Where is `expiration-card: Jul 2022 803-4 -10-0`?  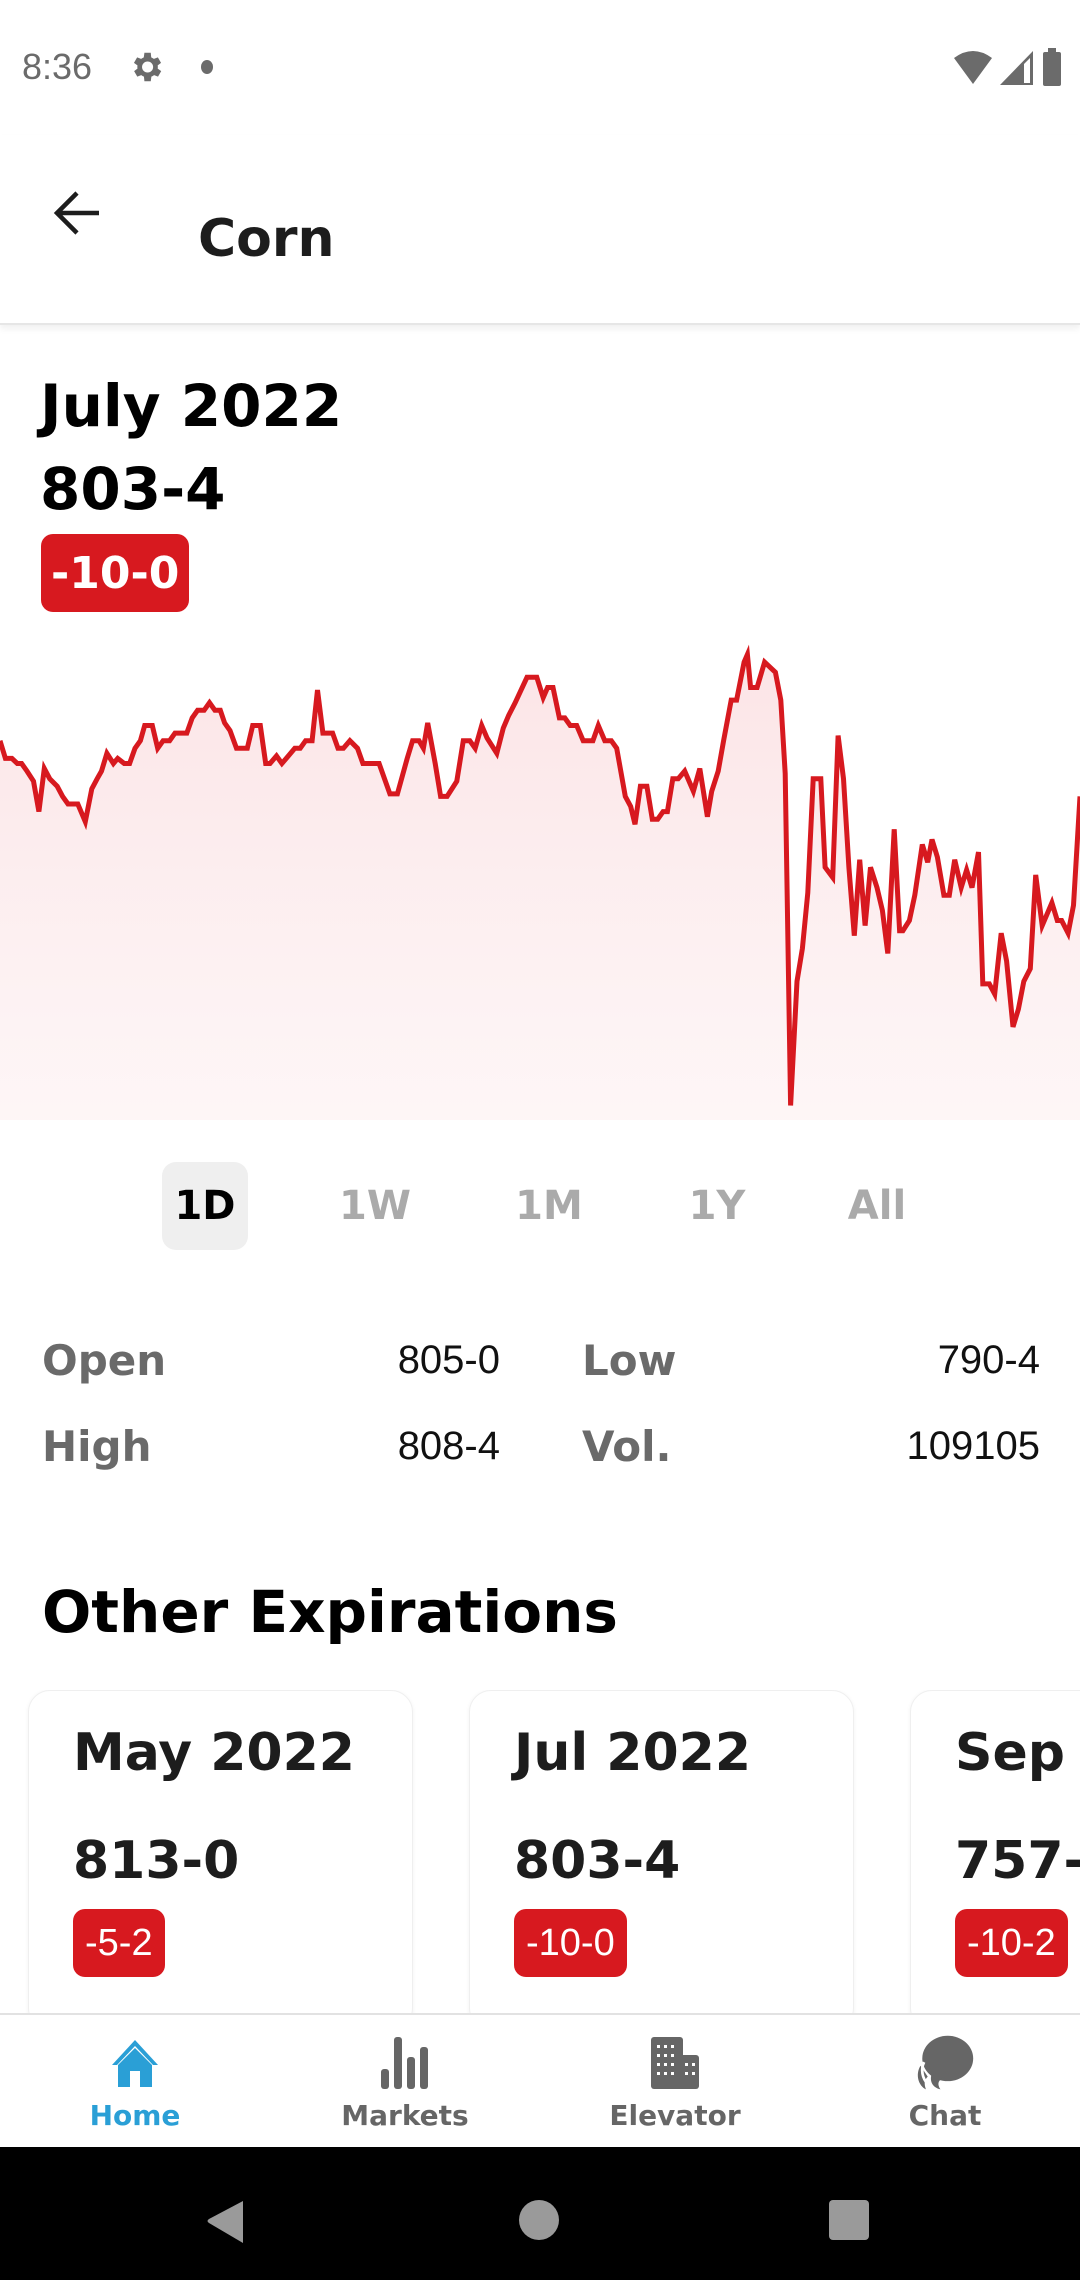 expiration-card: Jul 2022 803-4 -10-0 is located at coordinates (661, 1852).